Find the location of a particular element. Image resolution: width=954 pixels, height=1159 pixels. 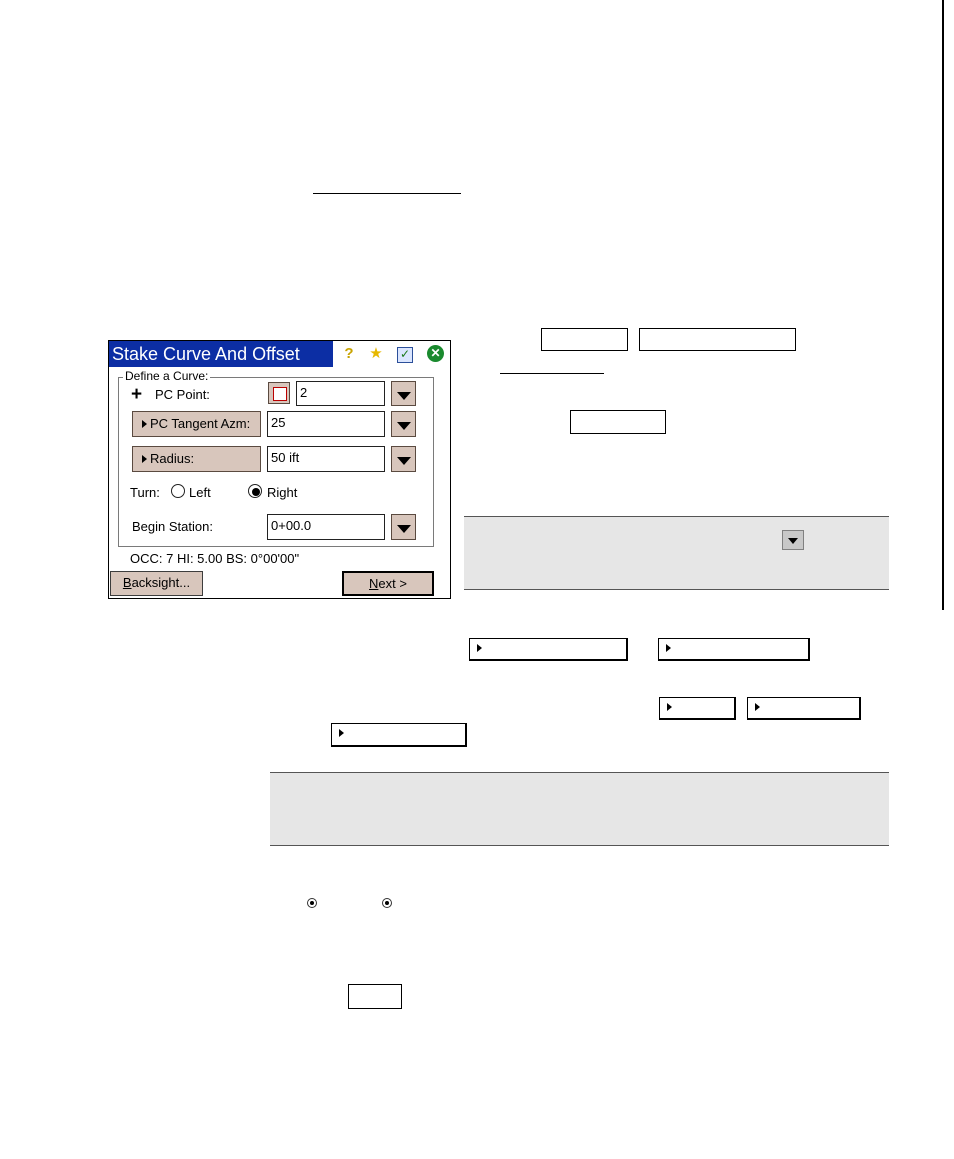

close-icon: ✕ is located at coordinates (435, 353).